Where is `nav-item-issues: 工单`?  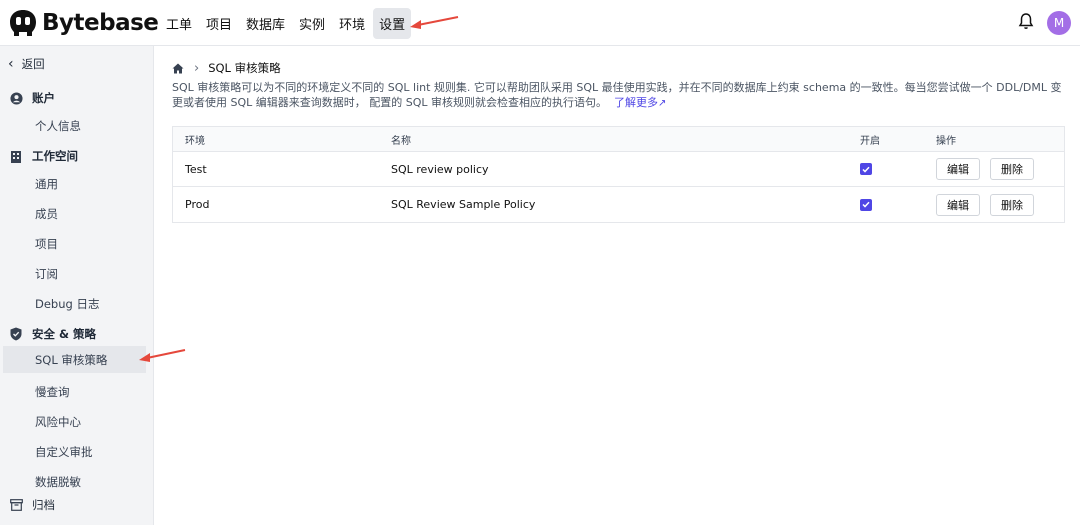 nav-item-issues: 工单 is located at coordinates (179, 23).